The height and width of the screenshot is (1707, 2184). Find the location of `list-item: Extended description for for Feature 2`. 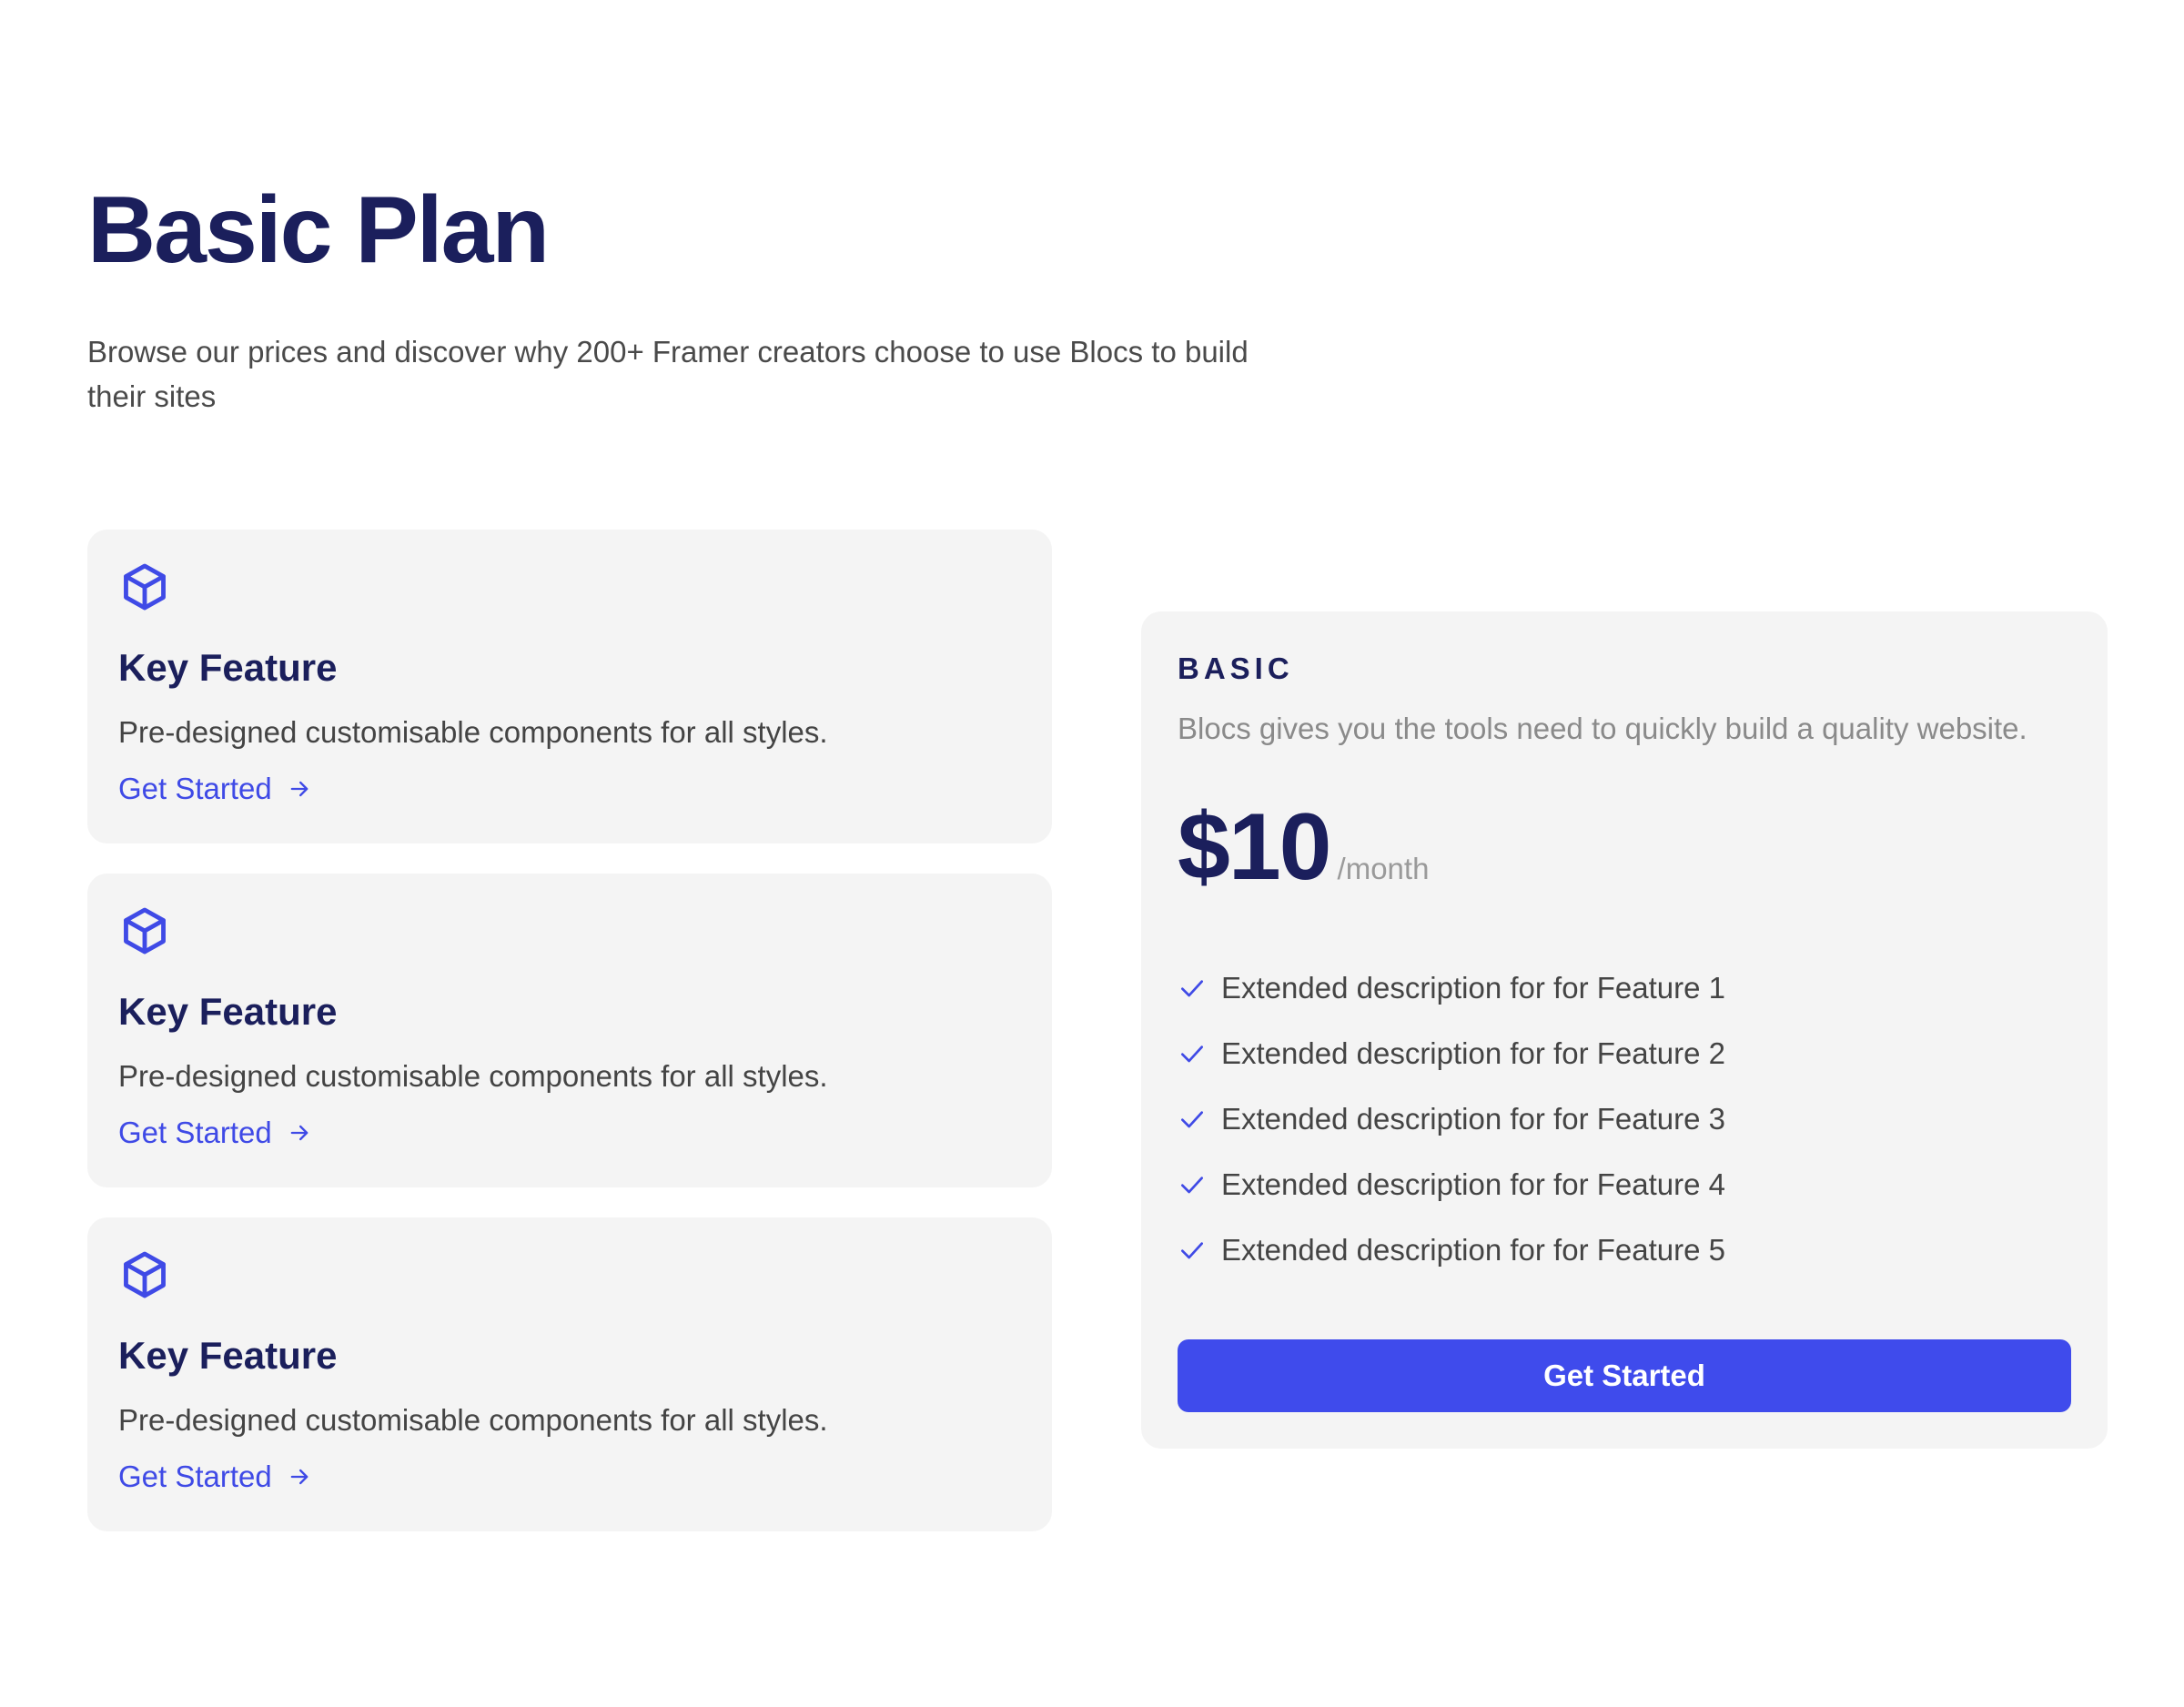

list-item: Extended description for for Feature 2 is located at coordinates (1452, 1054).